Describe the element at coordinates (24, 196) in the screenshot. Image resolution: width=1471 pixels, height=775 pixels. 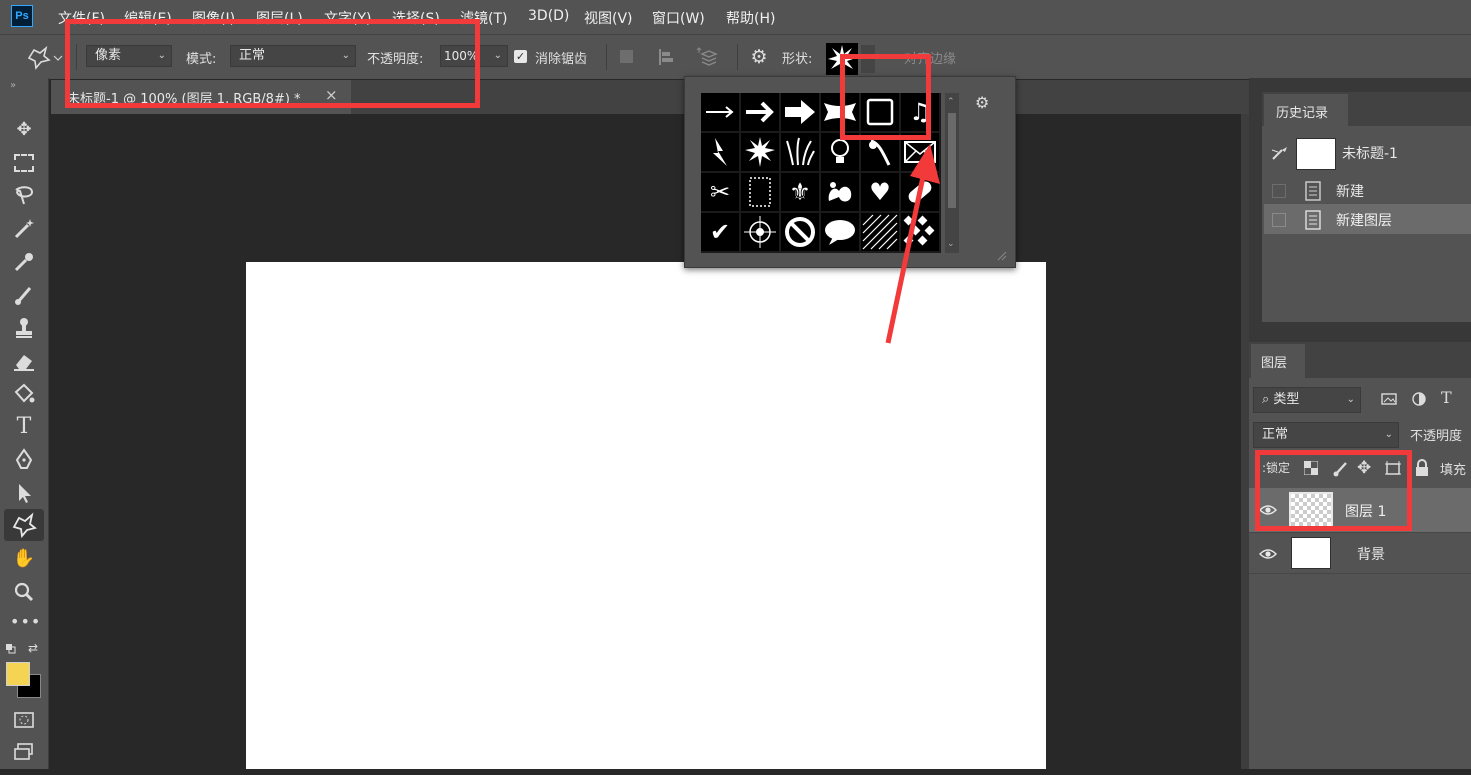
I see `lasso-tool-icon` at that location.